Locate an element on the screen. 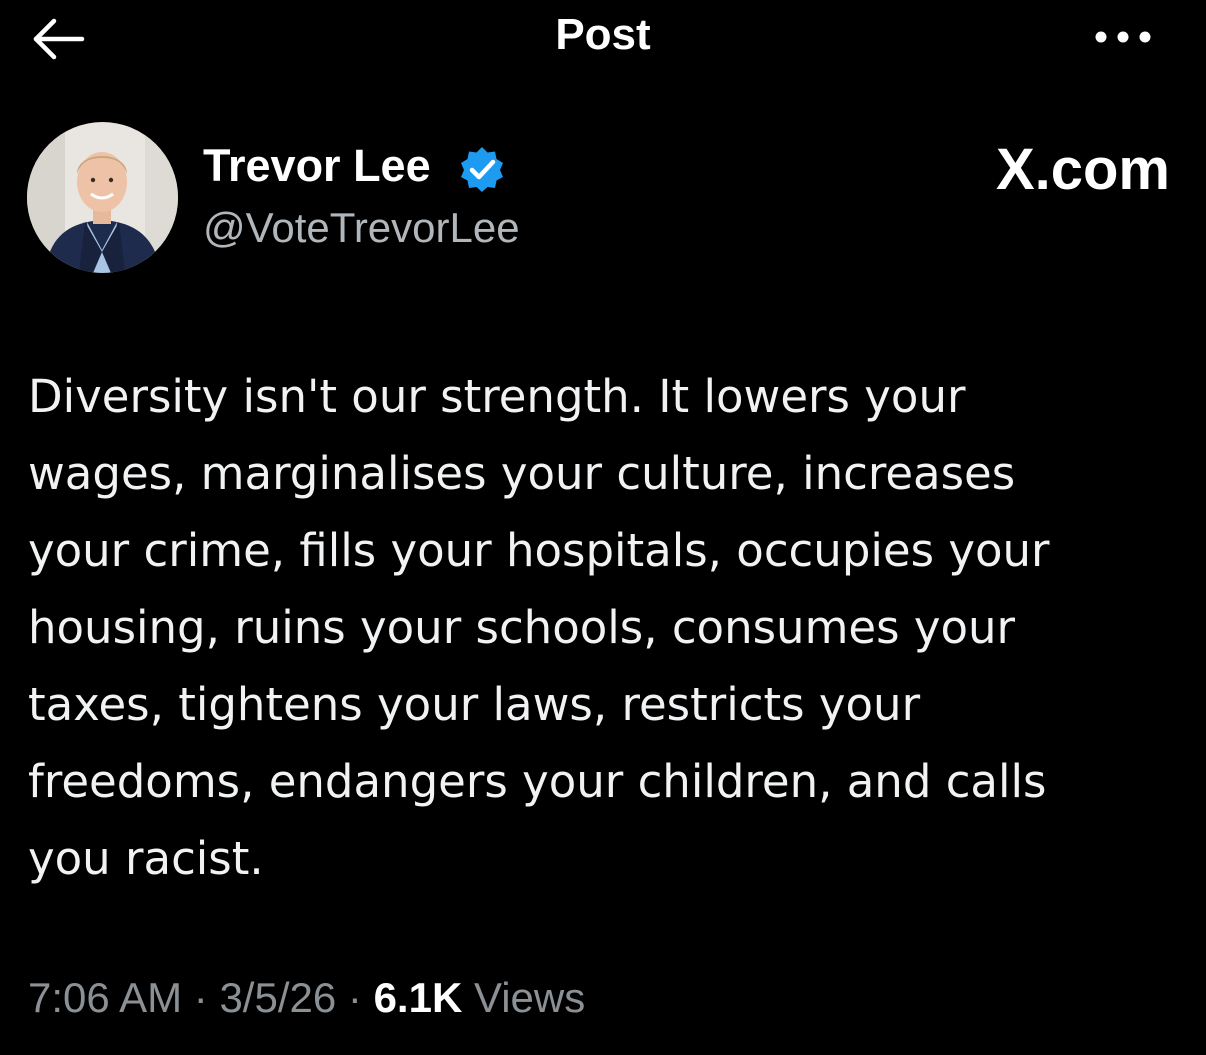 Image resolution: width=1206 pixels, height=1055 pixels. profile-photo is located at coordinates (102, 197).